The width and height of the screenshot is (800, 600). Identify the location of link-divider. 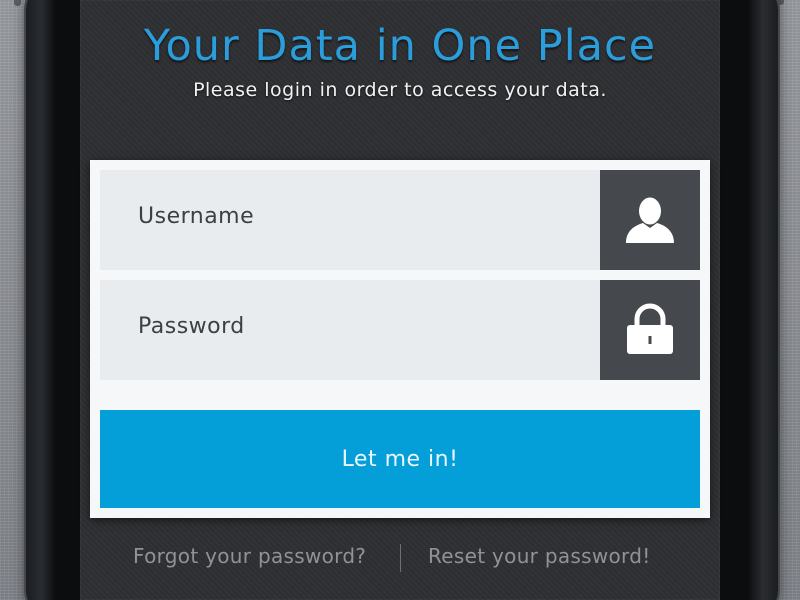
(400, 558).